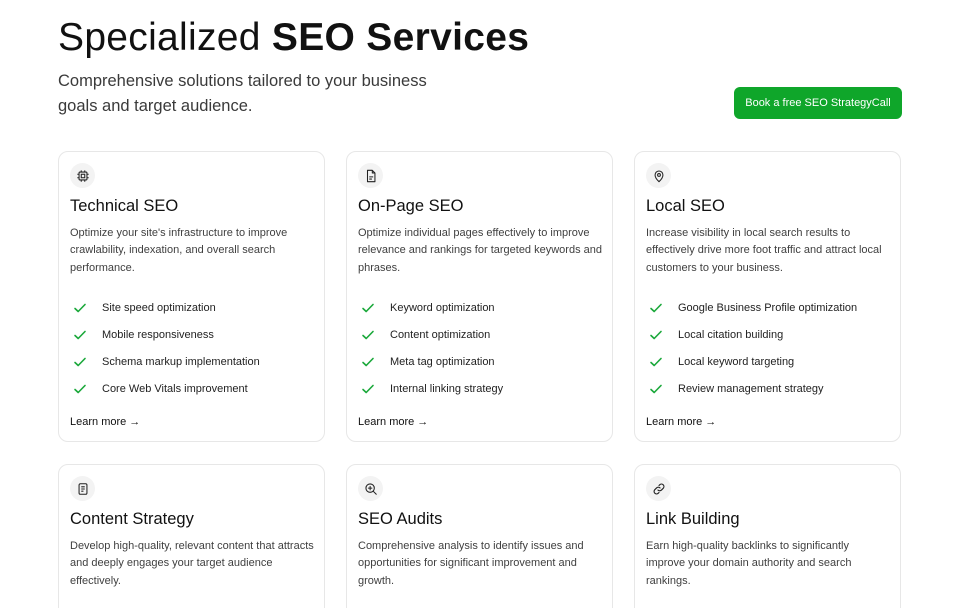 Image resolution: width=960 pixels, height=608 pixels. I want to click on feature-item: Schema markup implementation, so click(165, 362).